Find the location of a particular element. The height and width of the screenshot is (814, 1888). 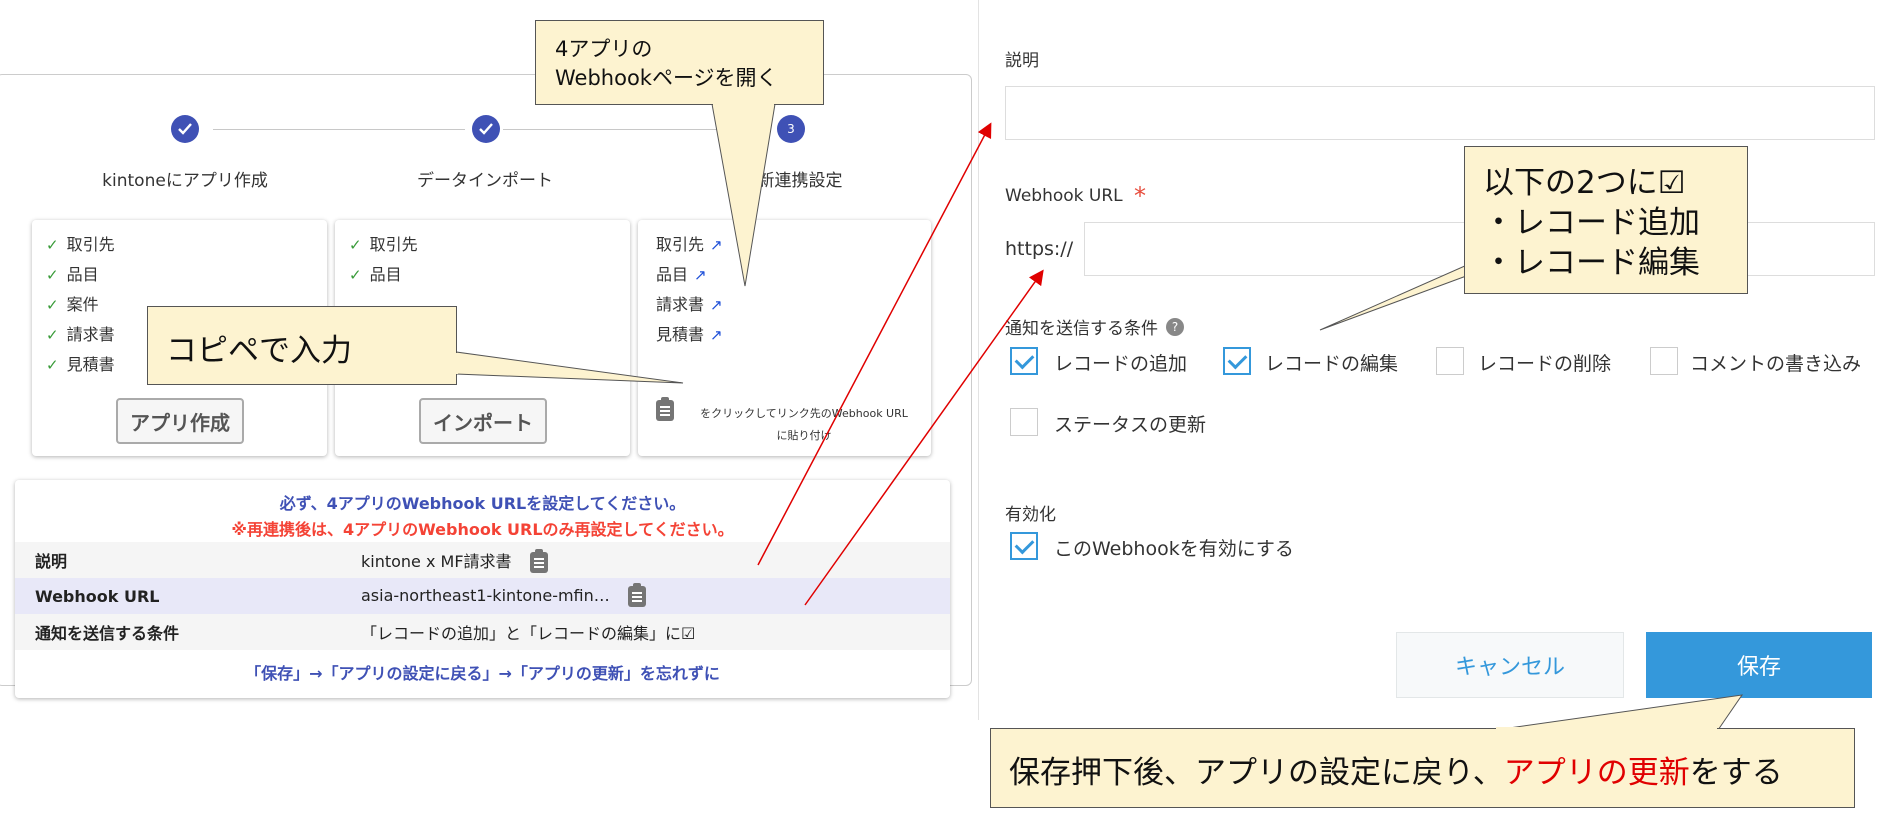

created-app-list: ✓ 取引先 ✓ 品目 ✓ 案件 ✓ 請求書 ✓ 見積書 is located at coordinates (80, 305).